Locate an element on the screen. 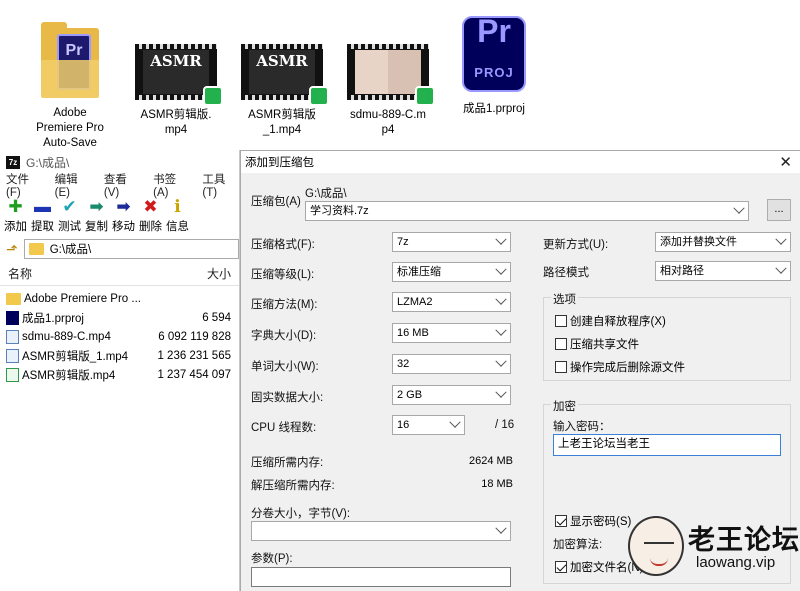 Image resolution: width=800 pixels, height=591 pixels. desktop-icon-prproj: Pr PROJ 成品1.prproj is located at coordinates (494, 65).